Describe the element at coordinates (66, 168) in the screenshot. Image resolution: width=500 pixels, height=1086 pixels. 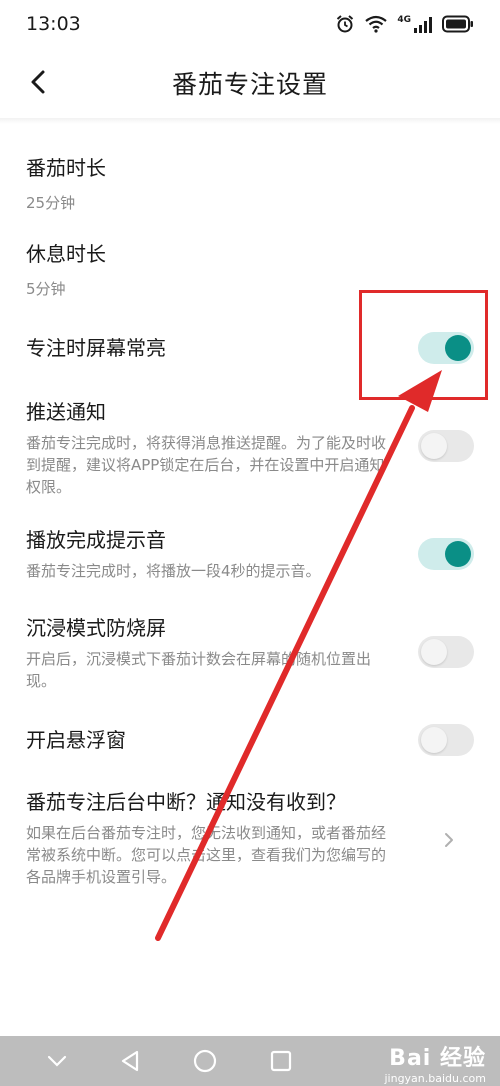
I see `setting-title: 番茄时长` at that location.